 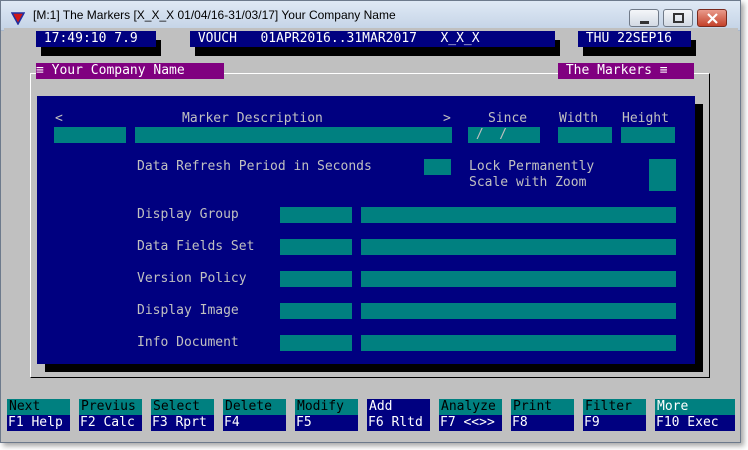 I want to click on f1-help-key: F1 Help, so click(x=38, y=423).